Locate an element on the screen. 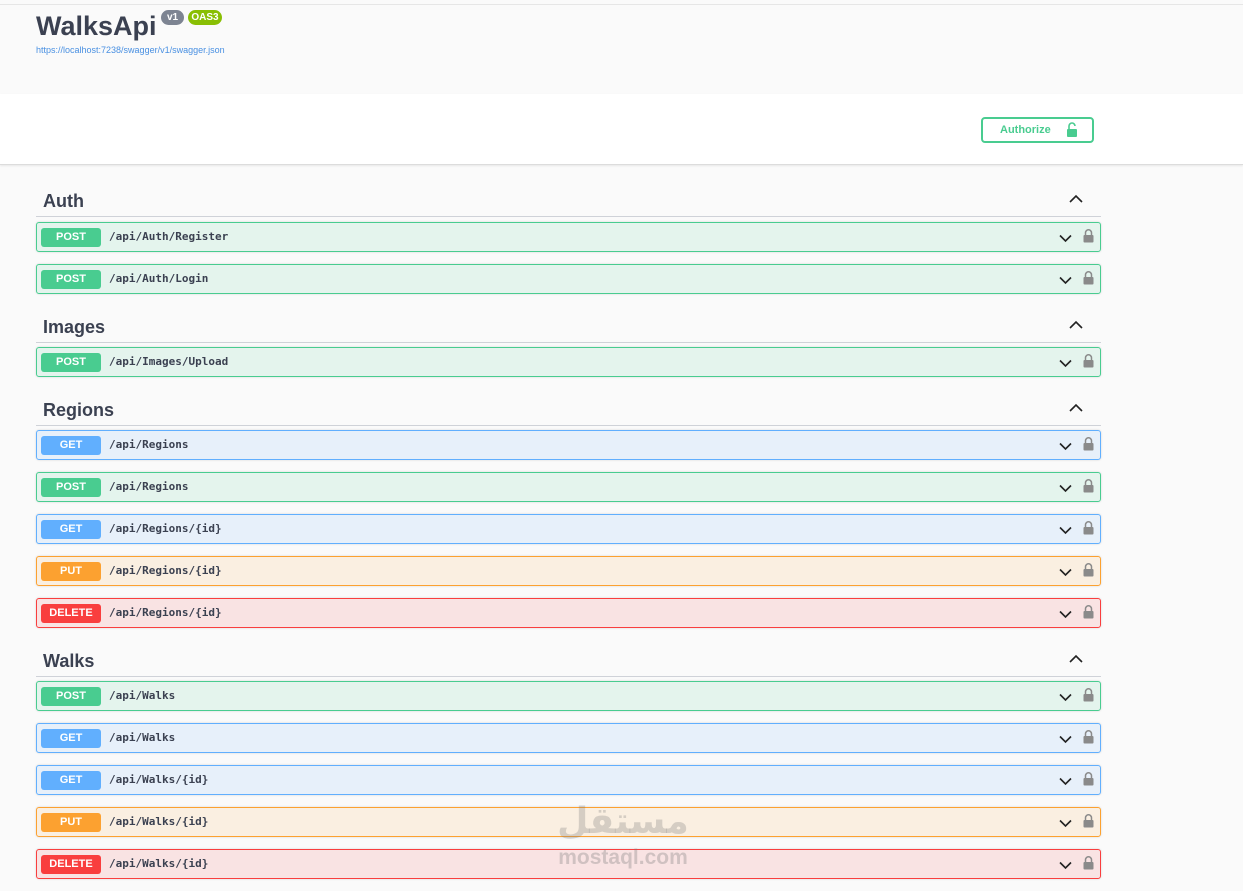 The width and height of the screenshot is (1243, 891). oas-badge: OAS3 is located at coordinates (205, 17).